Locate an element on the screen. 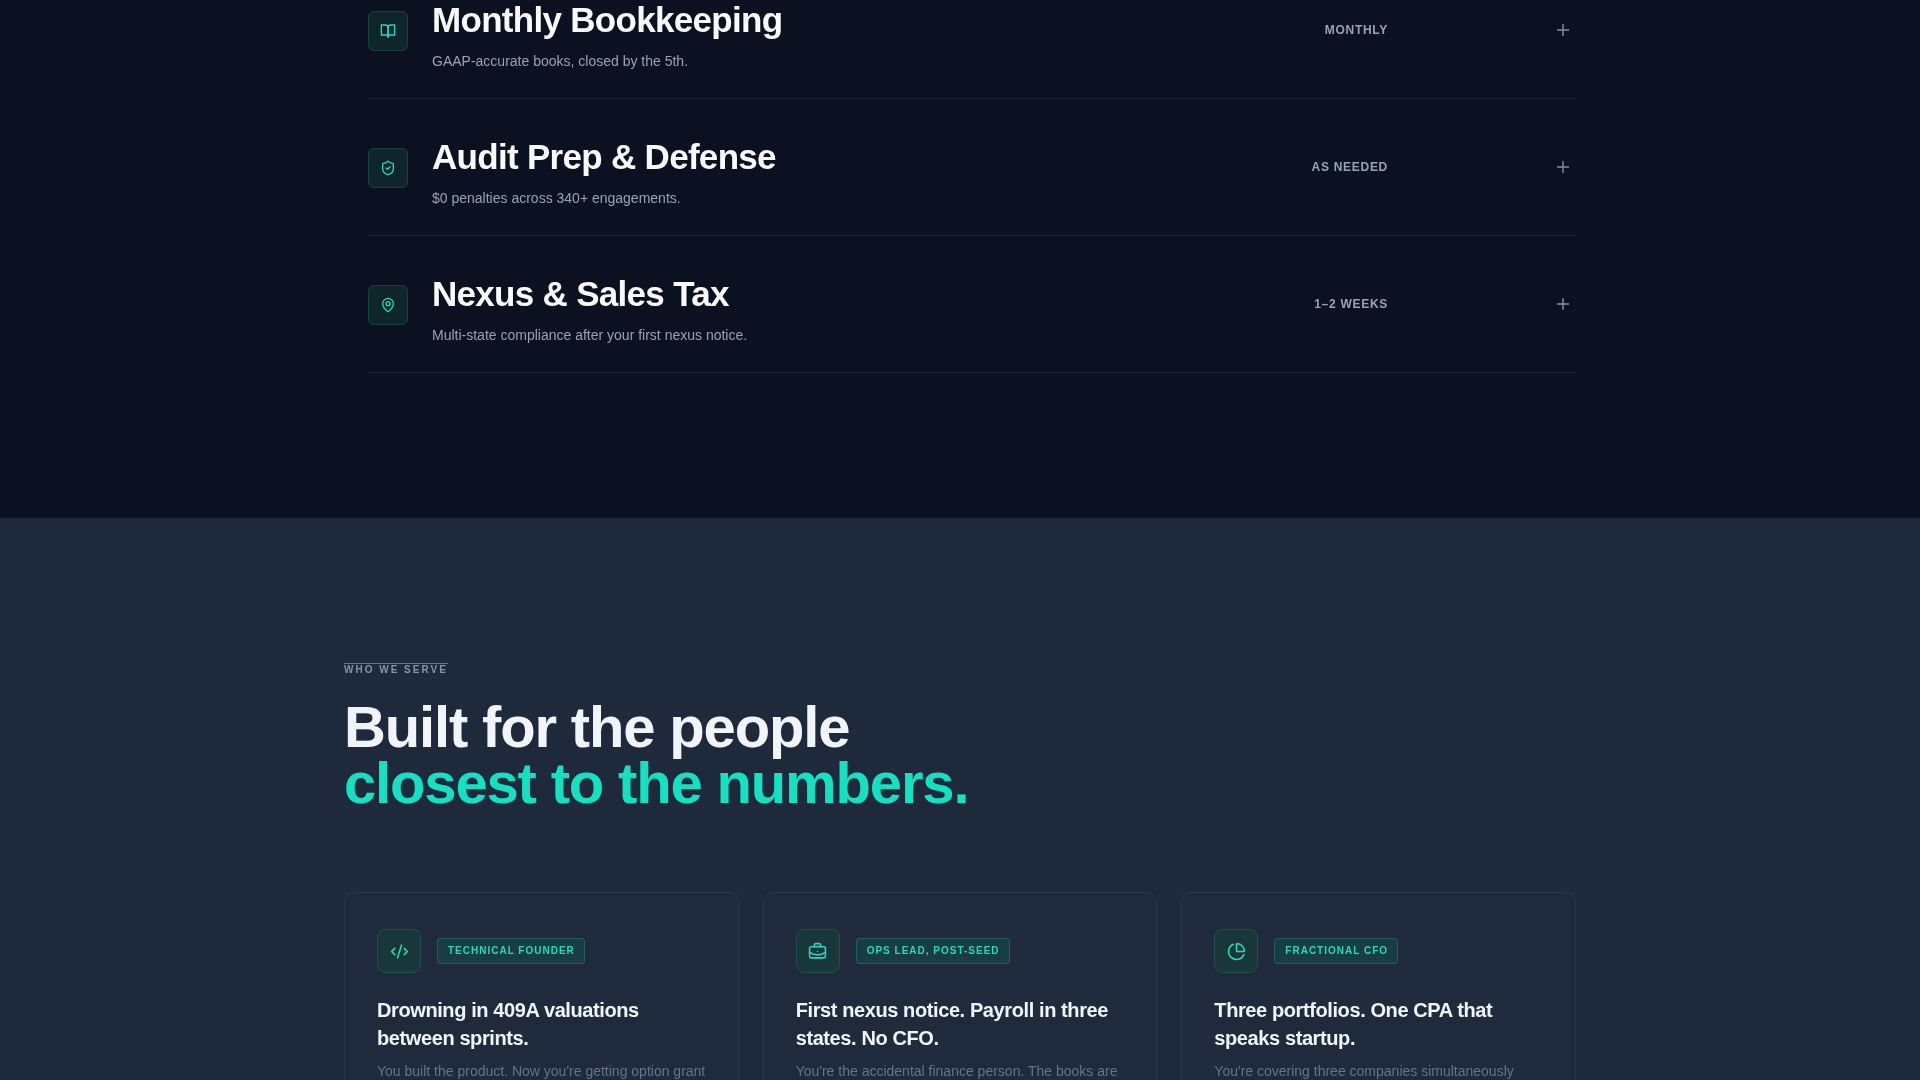 The height and width of the screenshot is (1080, 1920). cadence-label: 1–2 WEEKS is located at coordinates (1351, 304).